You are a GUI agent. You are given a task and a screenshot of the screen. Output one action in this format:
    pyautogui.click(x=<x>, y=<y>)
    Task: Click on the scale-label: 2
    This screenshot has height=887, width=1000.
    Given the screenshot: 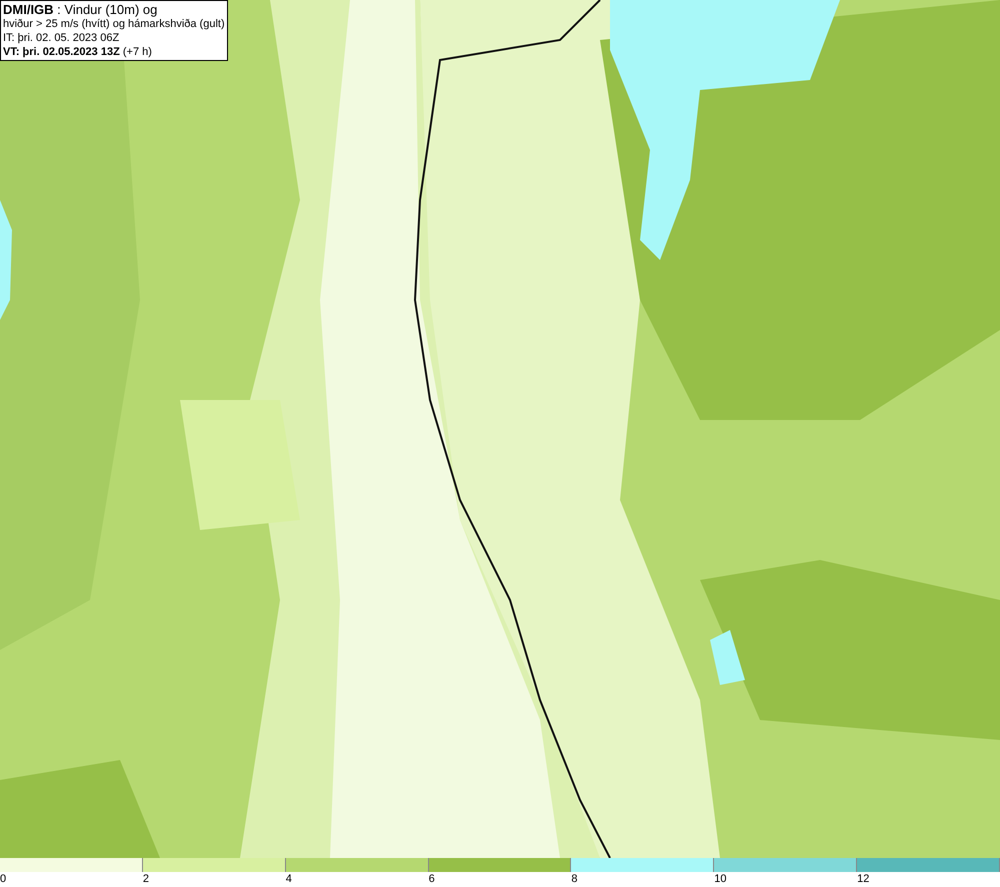 What is the action you would take?
    pyautogui.click(x=145, y=879)
    